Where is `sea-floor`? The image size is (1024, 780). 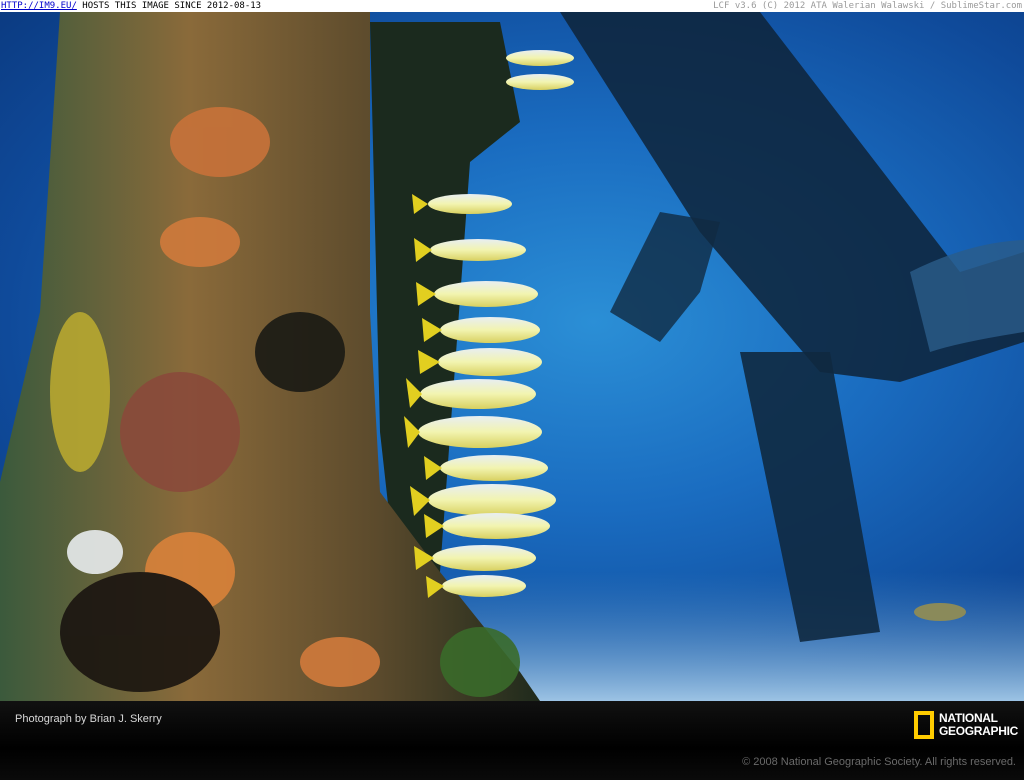
sea-floor is located at coordinates (732, 636).